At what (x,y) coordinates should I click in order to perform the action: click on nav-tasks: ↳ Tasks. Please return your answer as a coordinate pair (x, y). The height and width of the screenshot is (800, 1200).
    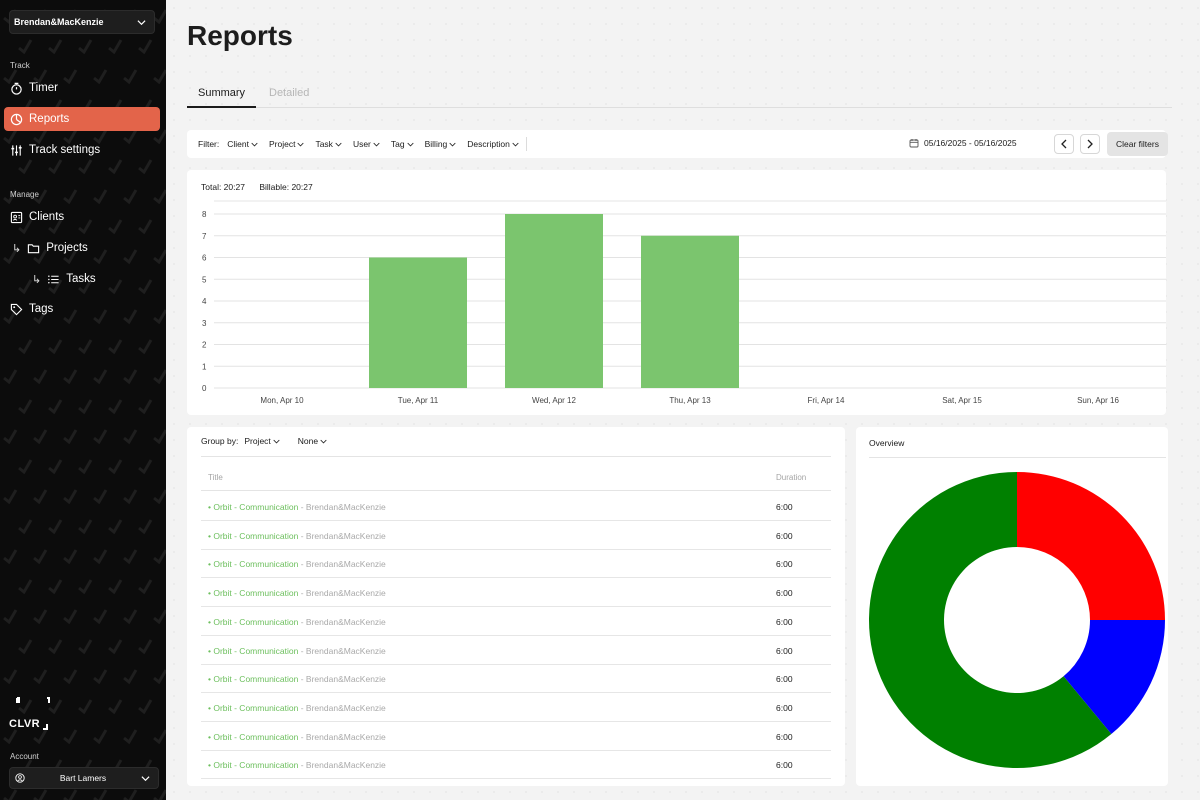
    Looking at the image, I should click on (82, 279).